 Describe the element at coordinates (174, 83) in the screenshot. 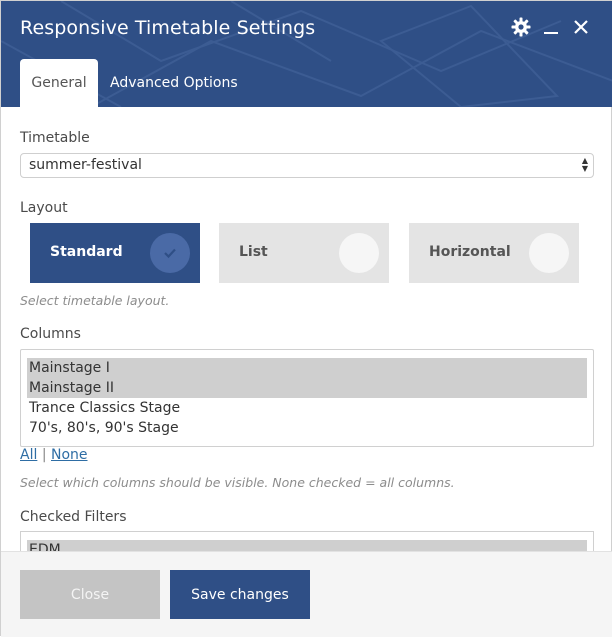

I see `tab-advanced-options: Advanced Options` at that location.